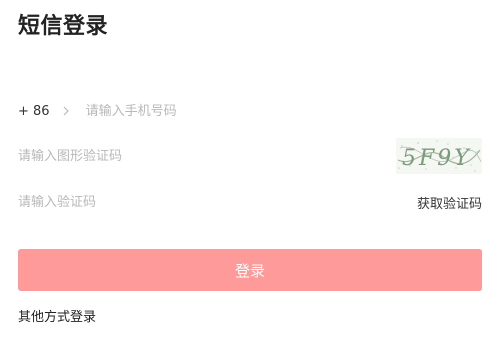 Image resolution: width=500 pixels, height=344 pixels. I want to click on sms-code-input, so click(188, 202).